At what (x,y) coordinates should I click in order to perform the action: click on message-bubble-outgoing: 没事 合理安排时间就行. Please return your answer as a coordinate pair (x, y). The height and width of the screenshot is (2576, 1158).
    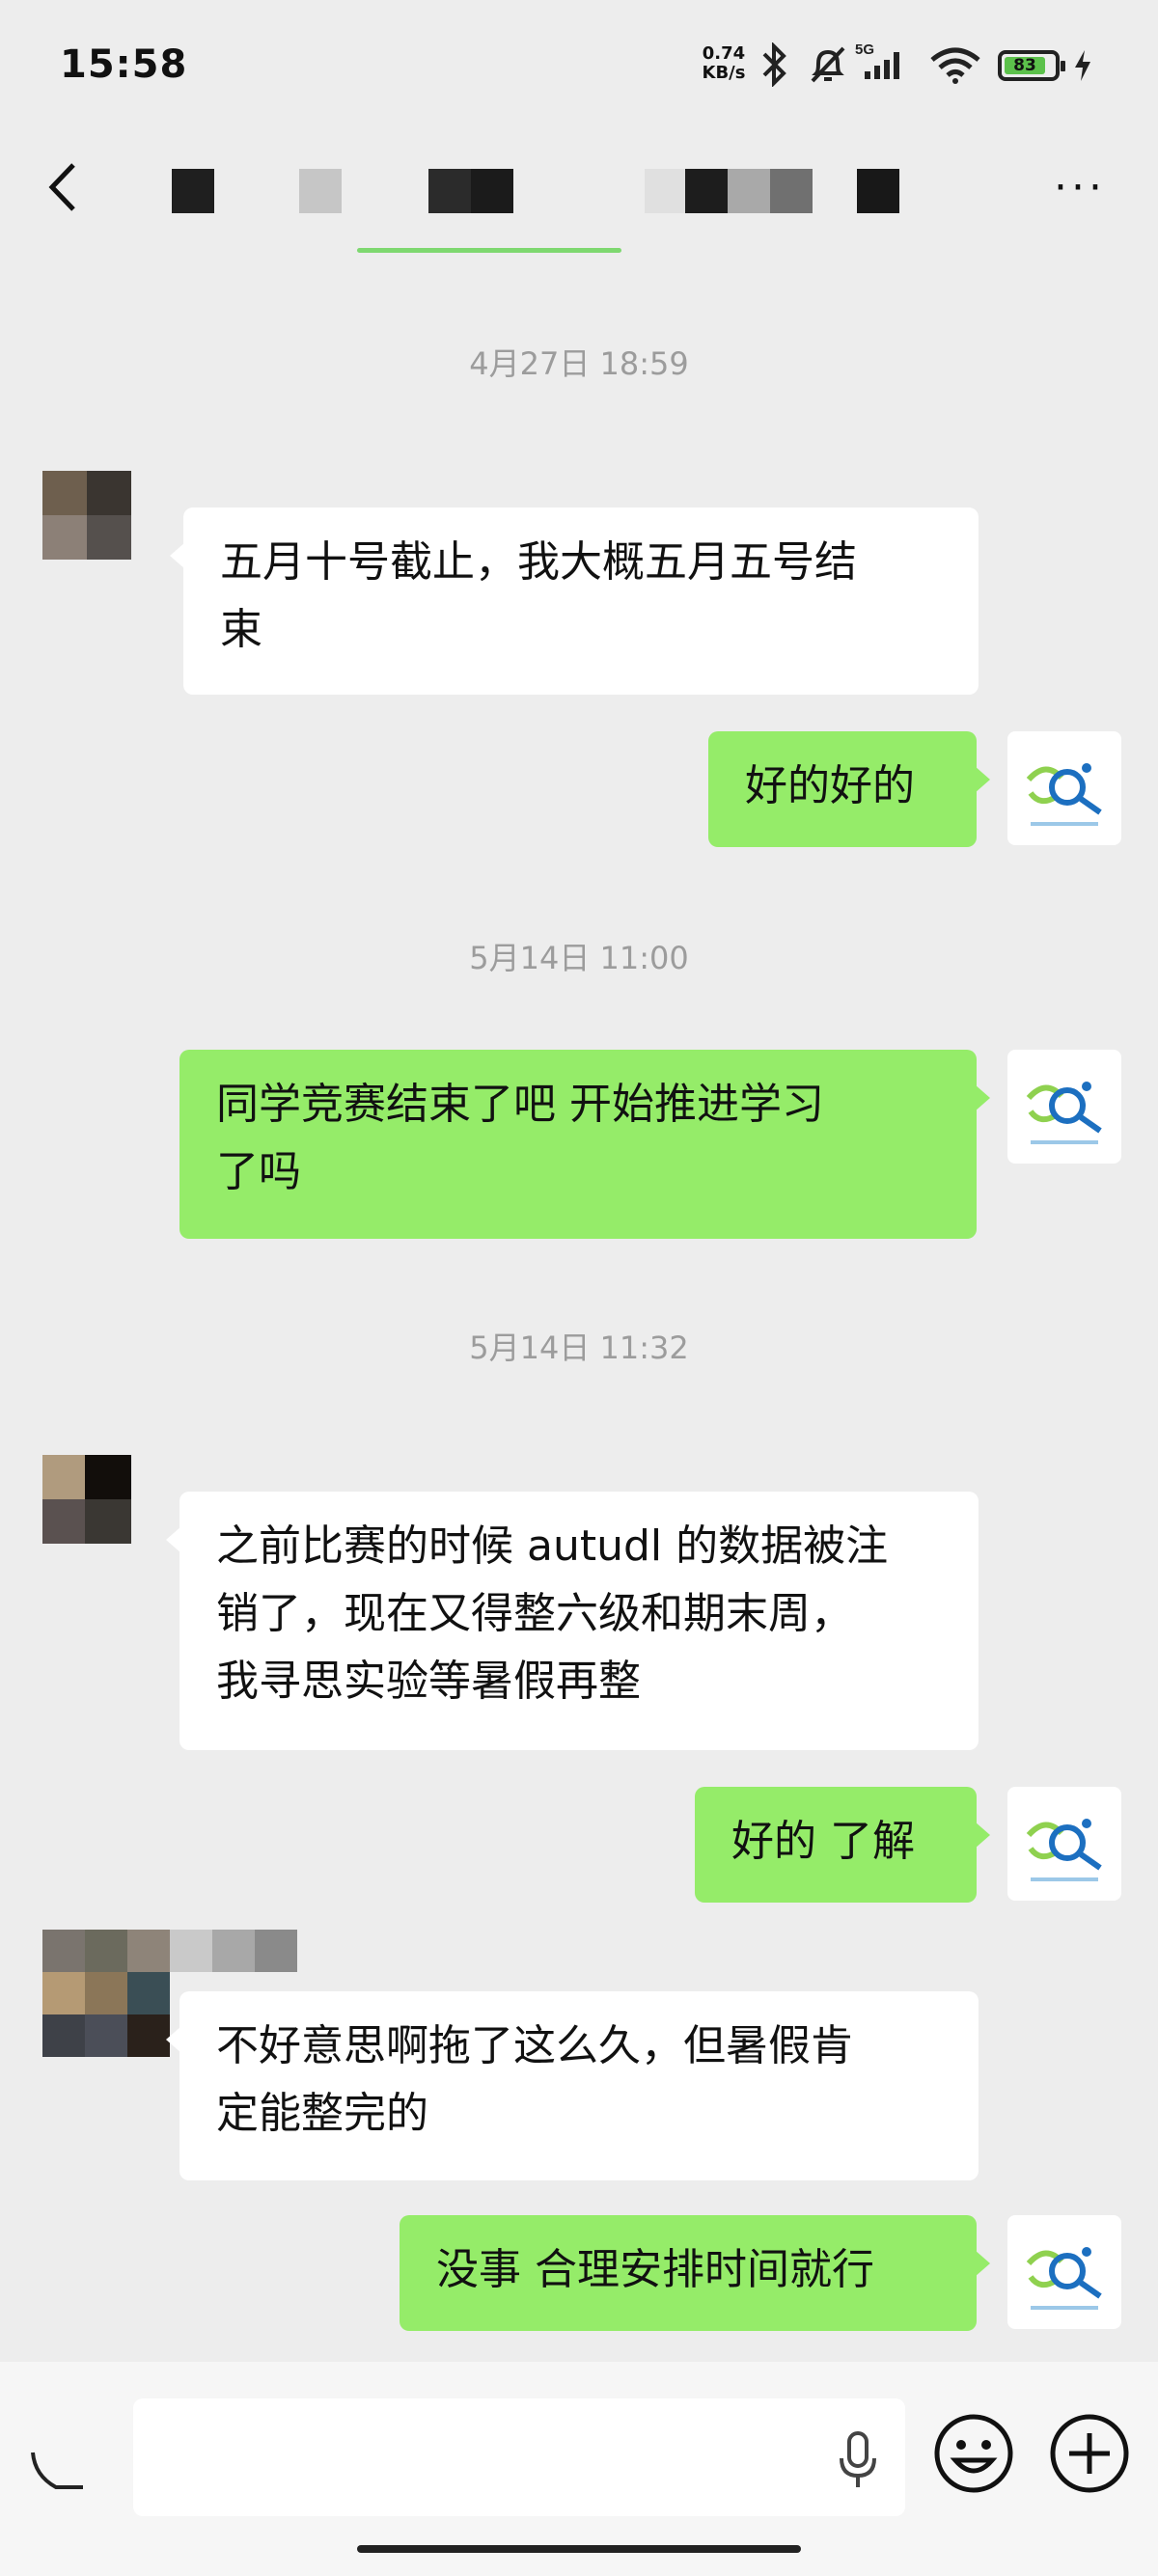
    Looking at the image, I should click on (695, 2273).